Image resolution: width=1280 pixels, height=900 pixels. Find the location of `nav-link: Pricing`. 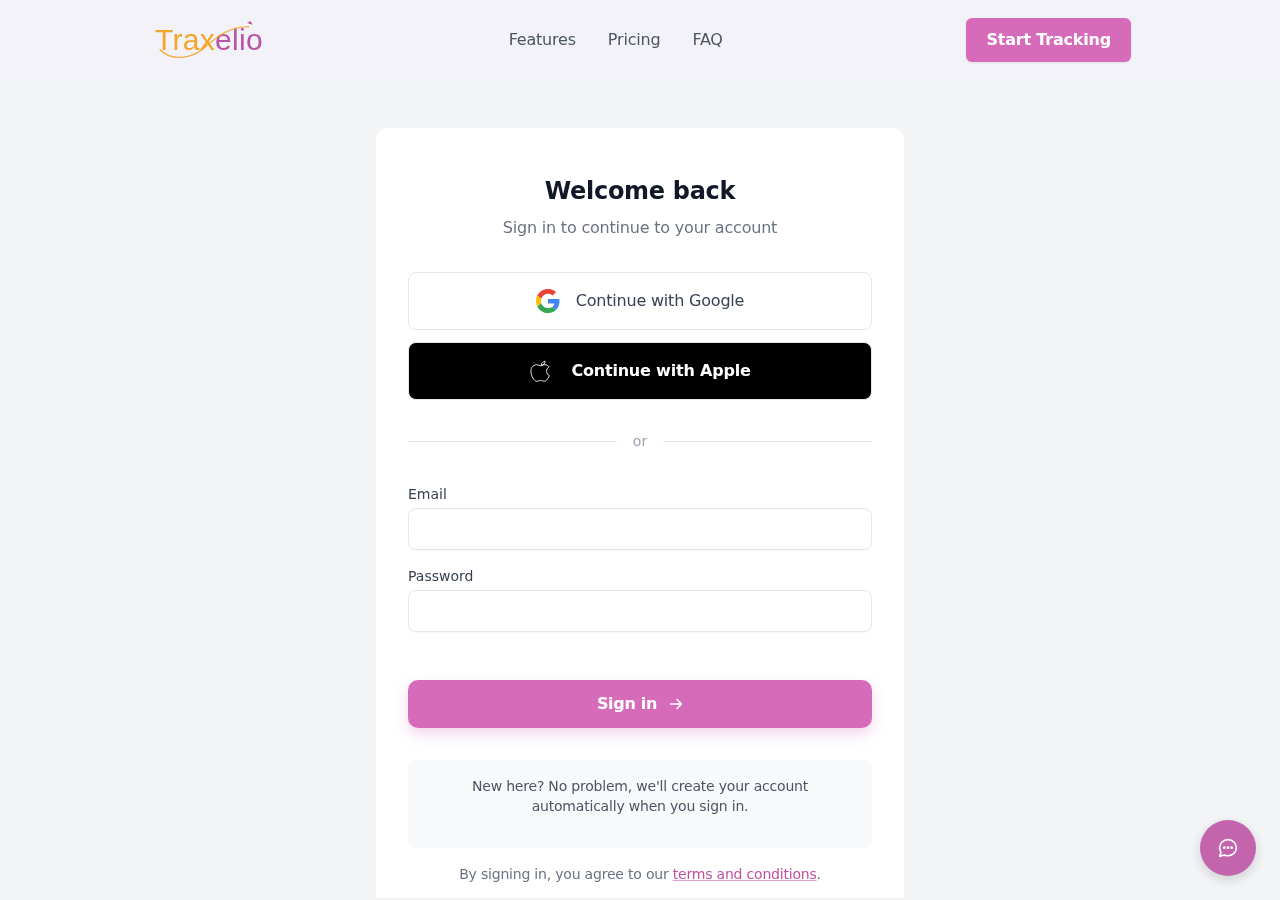

nav-link: Pricing is located at coordinates (634, 40).